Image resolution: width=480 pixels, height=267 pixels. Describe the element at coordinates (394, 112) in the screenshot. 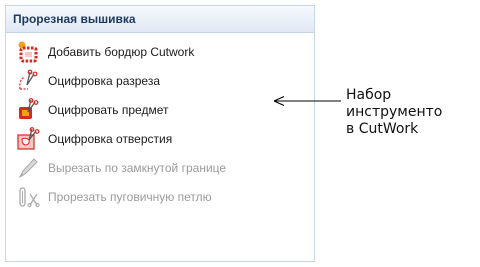

I see `callout-label: Набор инструменто в CutWork` at that location.